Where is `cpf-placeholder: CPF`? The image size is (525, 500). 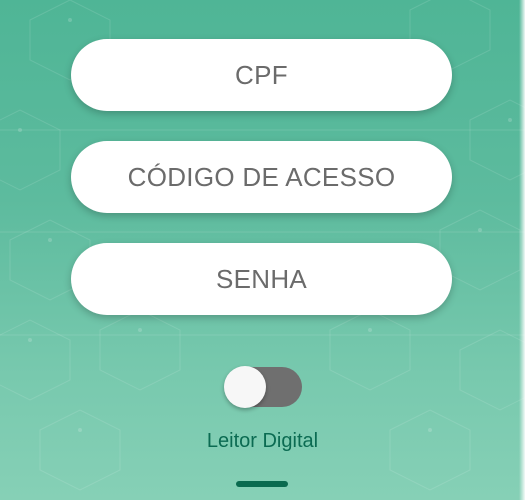 cpf-placeholder: CPF is located at coordinates (261, 74).